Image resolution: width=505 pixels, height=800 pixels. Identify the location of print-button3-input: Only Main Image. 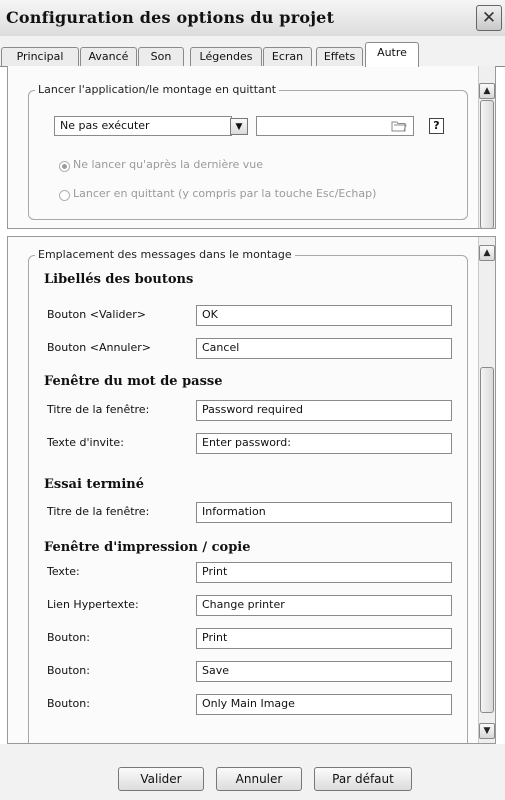
(324, 704).